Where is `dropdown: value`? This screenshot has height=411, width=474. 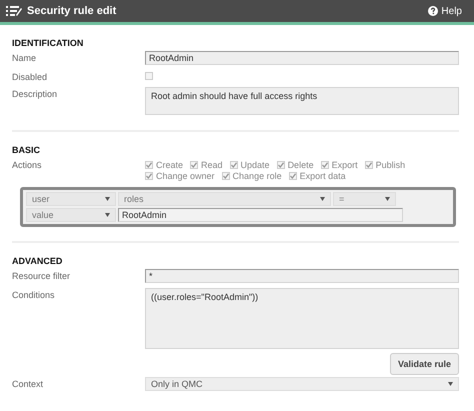
dropdown: value is located at coordinates (71, 215).